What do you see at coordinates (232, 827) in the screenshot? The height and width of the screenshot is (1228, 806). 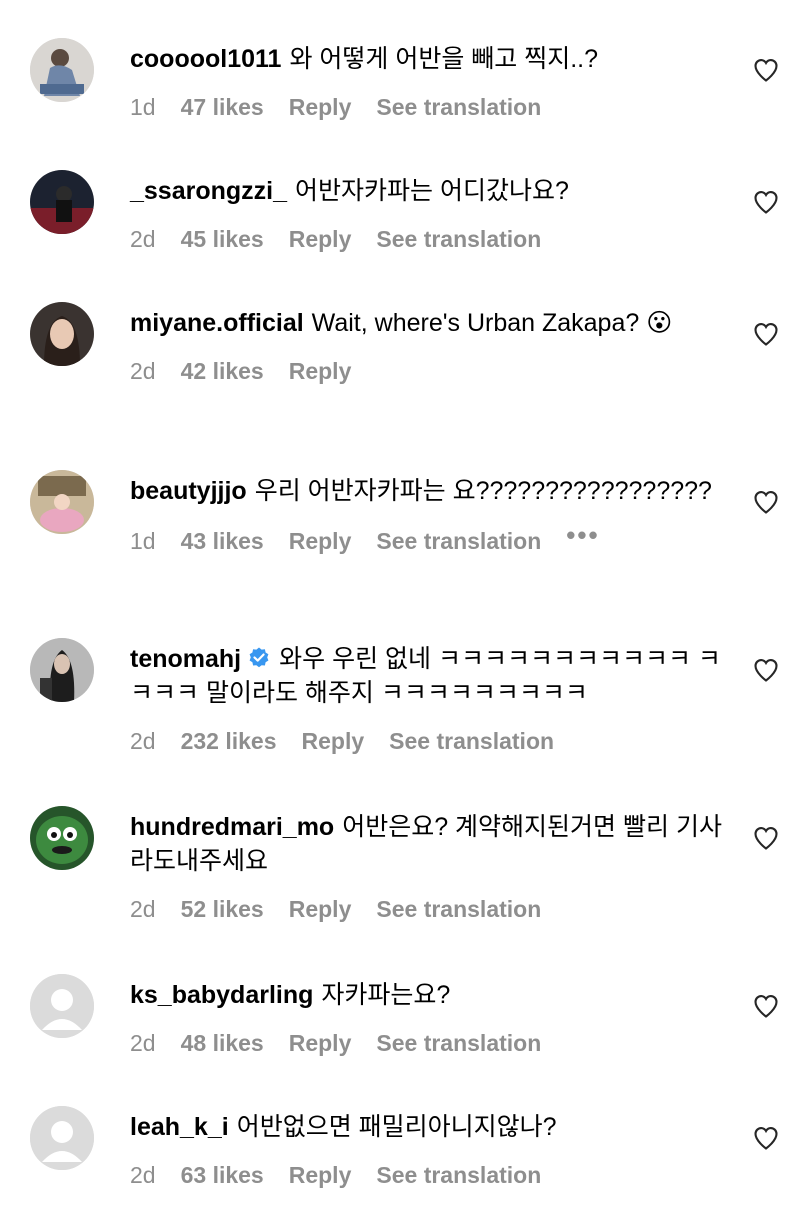 I see `username: hundredmari_mo` at bounding box center [232, 827].